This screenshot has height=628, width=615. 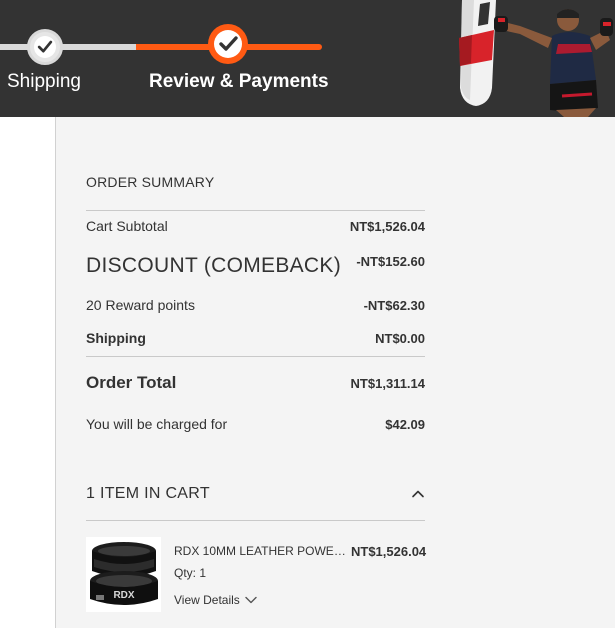 What do you see at coordinates (123, 574) in the screenshot?
I see `product-thumbnail: RDX` at bounding box center [123, 574].